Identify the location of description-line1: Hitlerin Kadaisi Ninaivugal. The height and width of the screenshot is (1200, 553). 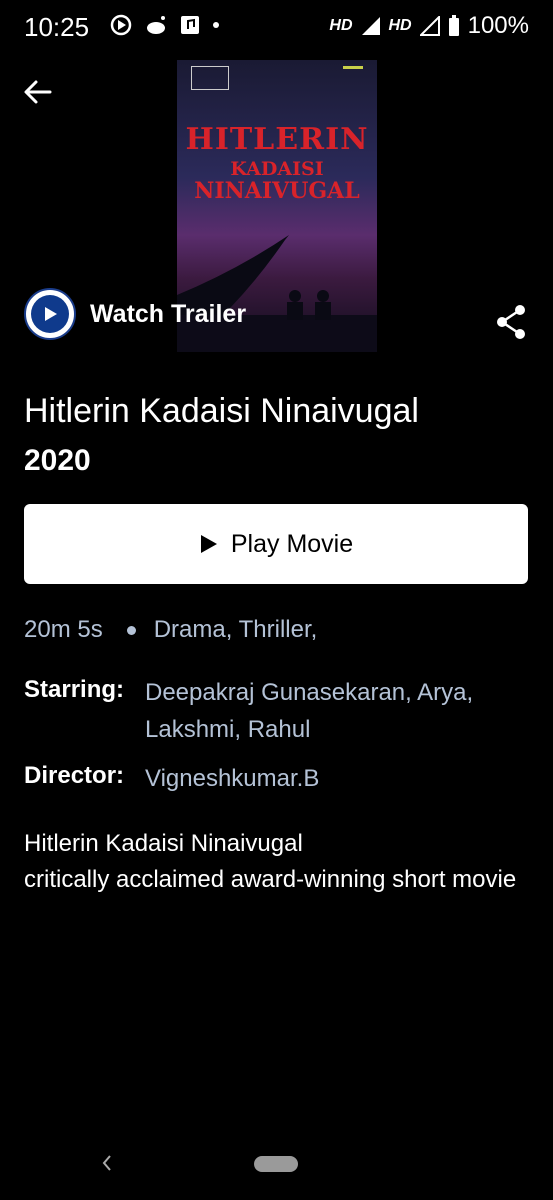
(163, 843).